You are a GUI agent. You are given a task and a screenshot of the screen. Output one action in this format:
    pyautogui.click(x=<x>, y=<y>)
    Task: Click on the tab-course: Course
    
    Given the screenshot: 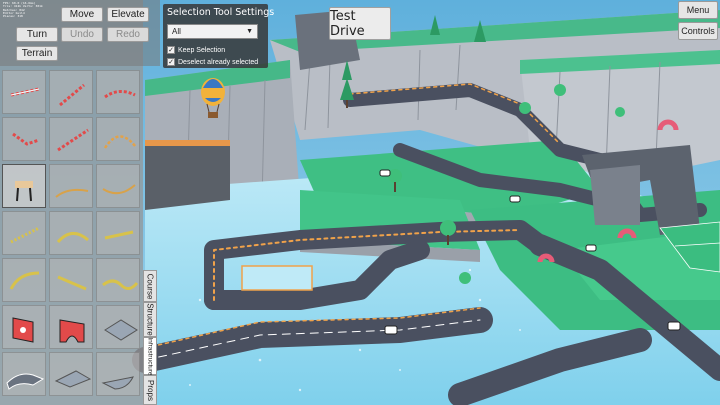 What is the action you would take?
    pyautogui.click(x=150, y=286)
    